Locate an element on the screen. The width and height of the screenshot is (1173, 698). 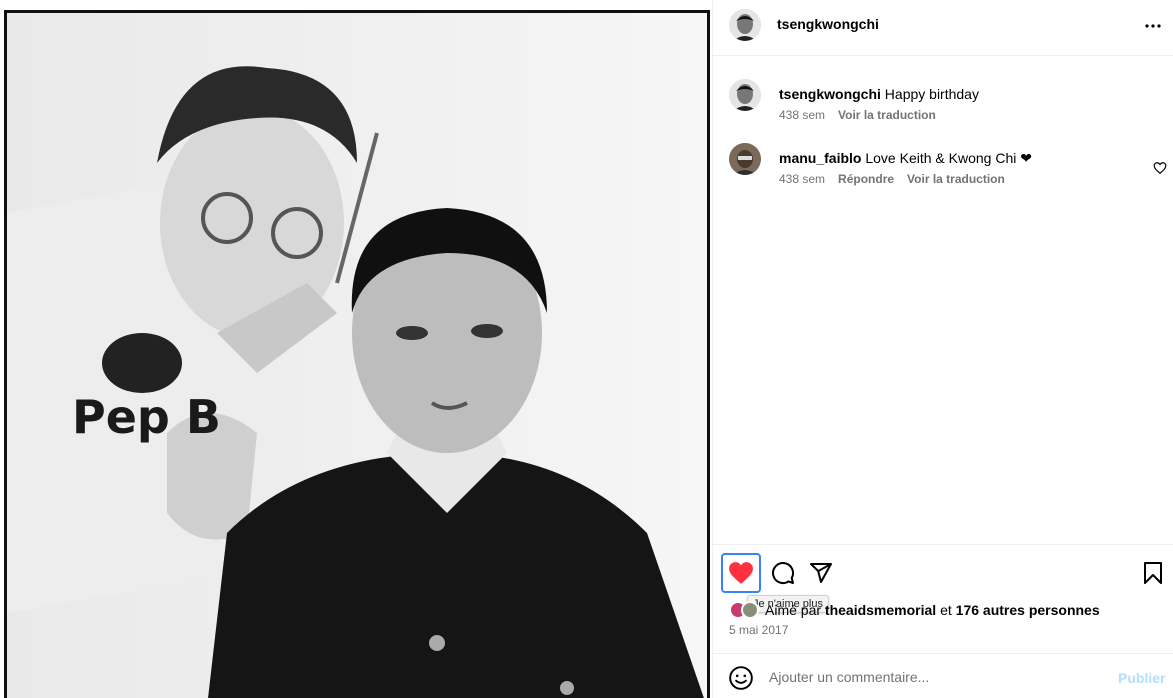
heart-filled-icon is located at coordinates (741, 573).